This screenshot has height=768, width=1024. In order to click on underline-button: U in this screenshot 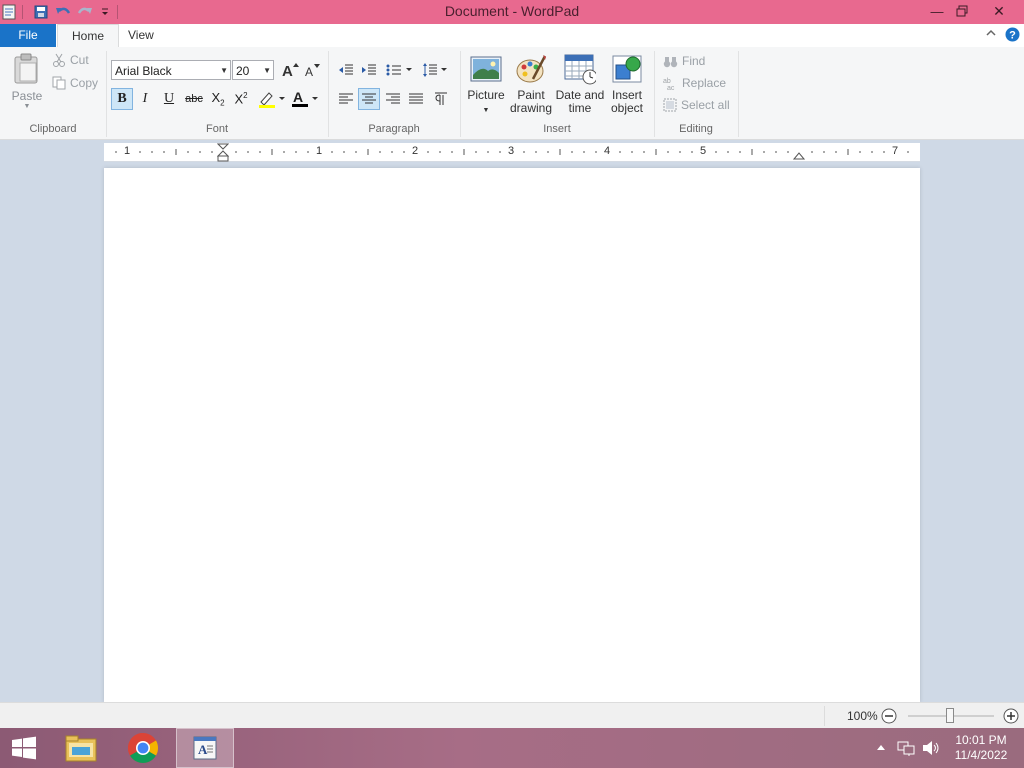, I will do `click(169, 99)`.